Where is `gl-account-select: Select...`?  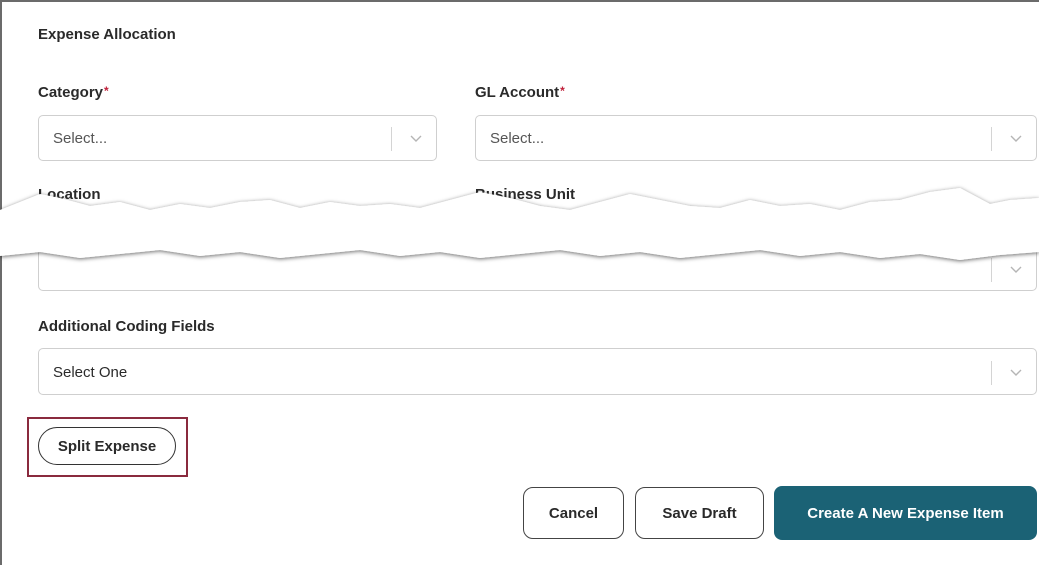 gl-account-select: Select... is located at coordinates (756, 138).